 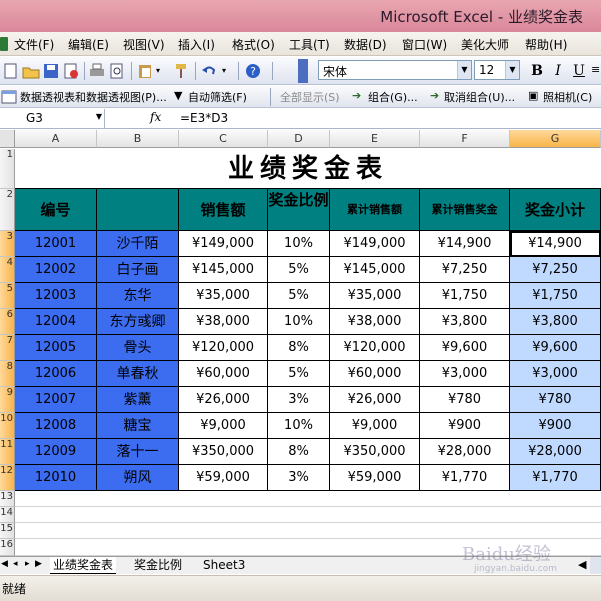 I want to click on cum-bonus-cell: ¥900, so click(x=465, y=426).